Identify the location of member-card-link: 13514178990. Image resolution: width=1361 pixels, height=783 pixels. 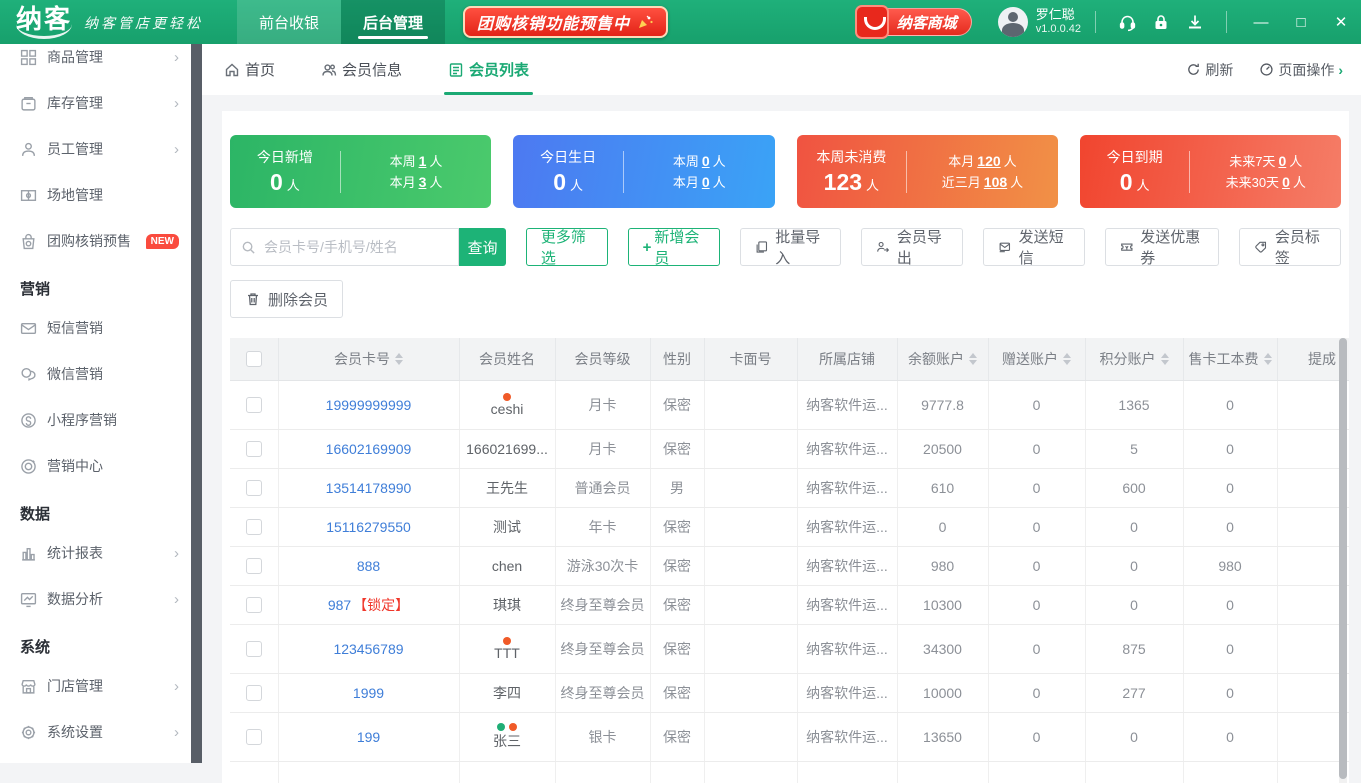
(369, 488).